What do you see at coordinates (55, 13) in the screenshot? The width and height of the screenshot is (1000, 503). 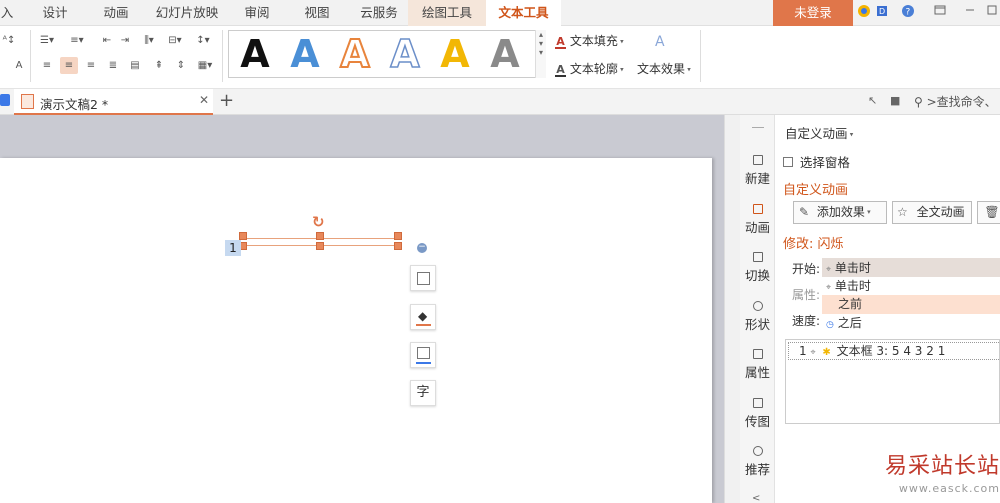 I see `tab-design: 设计` at bounding box center [55, 13].